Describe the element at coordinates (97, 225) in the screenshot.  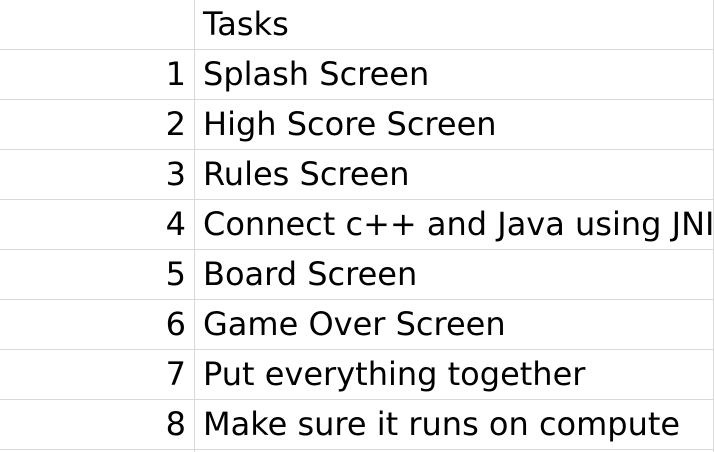
I see `task-number-cell: 4` at that location.